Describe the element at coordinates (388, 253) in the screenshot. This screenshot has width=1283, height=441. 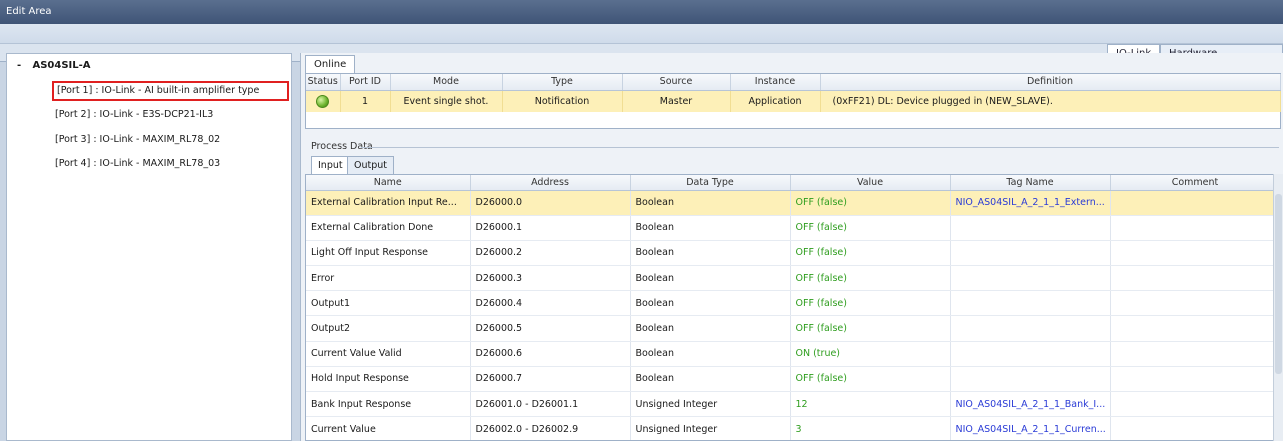
I see `name-cell: Light Off Input Response` at that location.